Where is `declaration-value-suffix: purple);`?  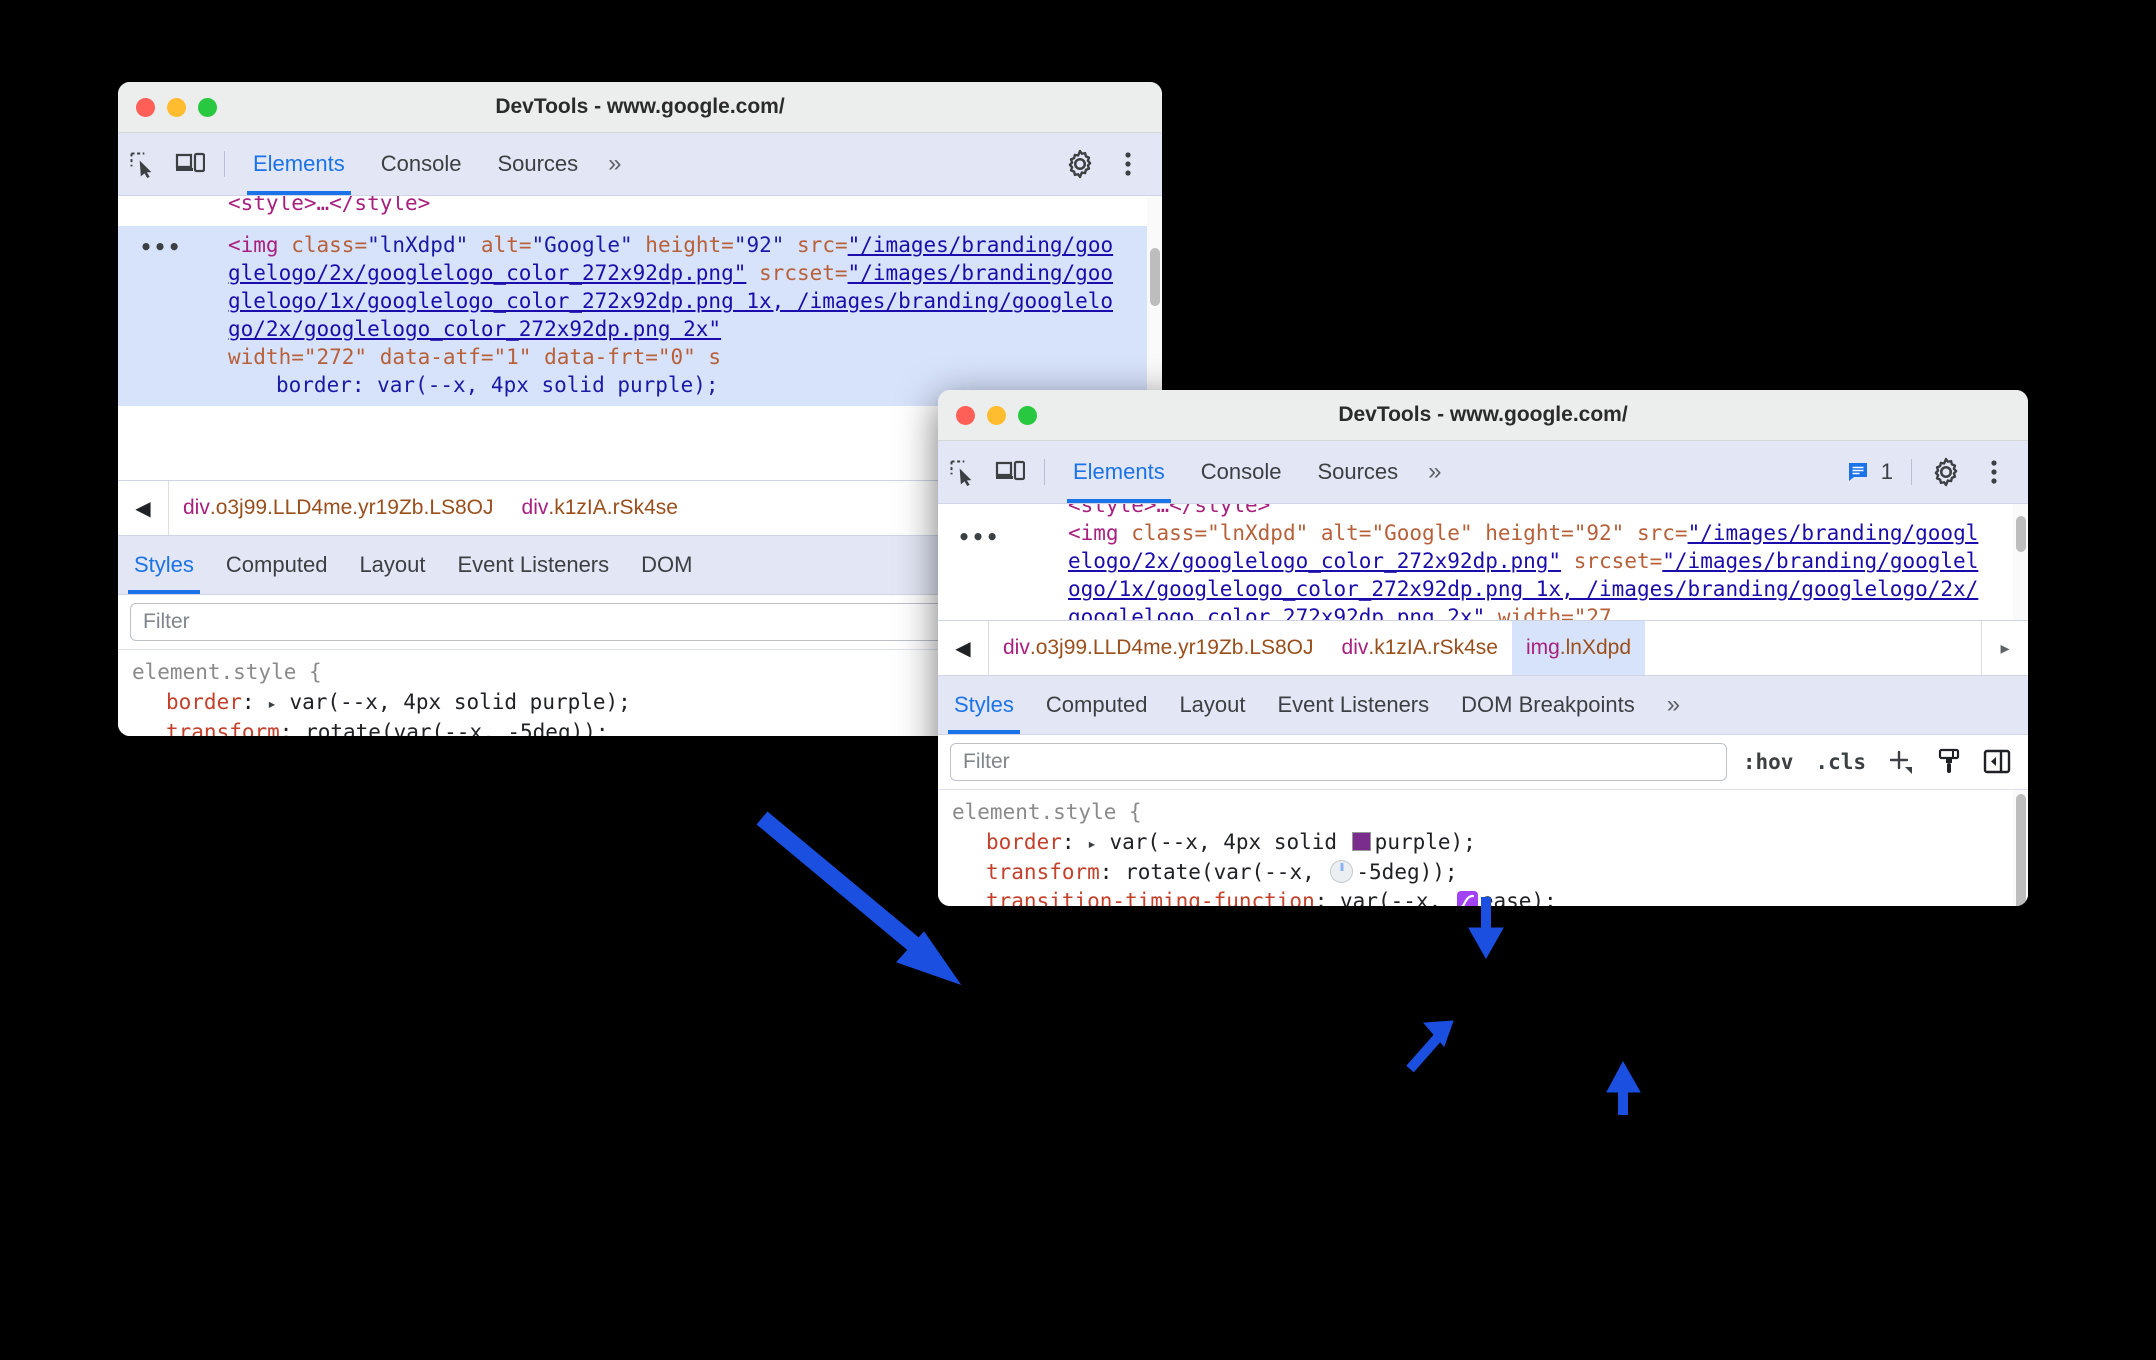 declaration-value-suffix: purple); is located at coordinates (1425, 842).